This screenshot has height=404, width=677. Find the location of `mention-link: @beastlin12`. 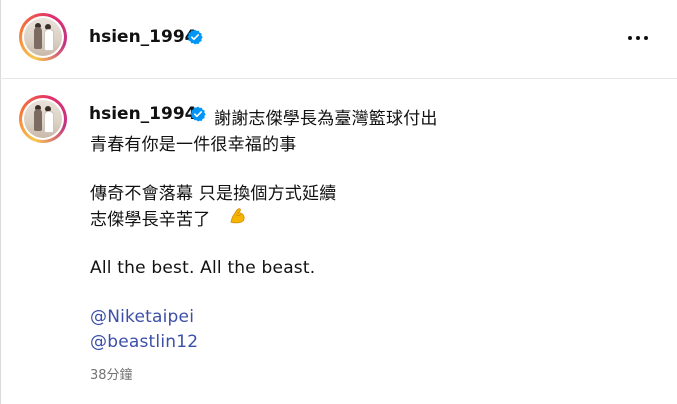

mention-link: @beastlin12 is located at coordinates (144, 342).